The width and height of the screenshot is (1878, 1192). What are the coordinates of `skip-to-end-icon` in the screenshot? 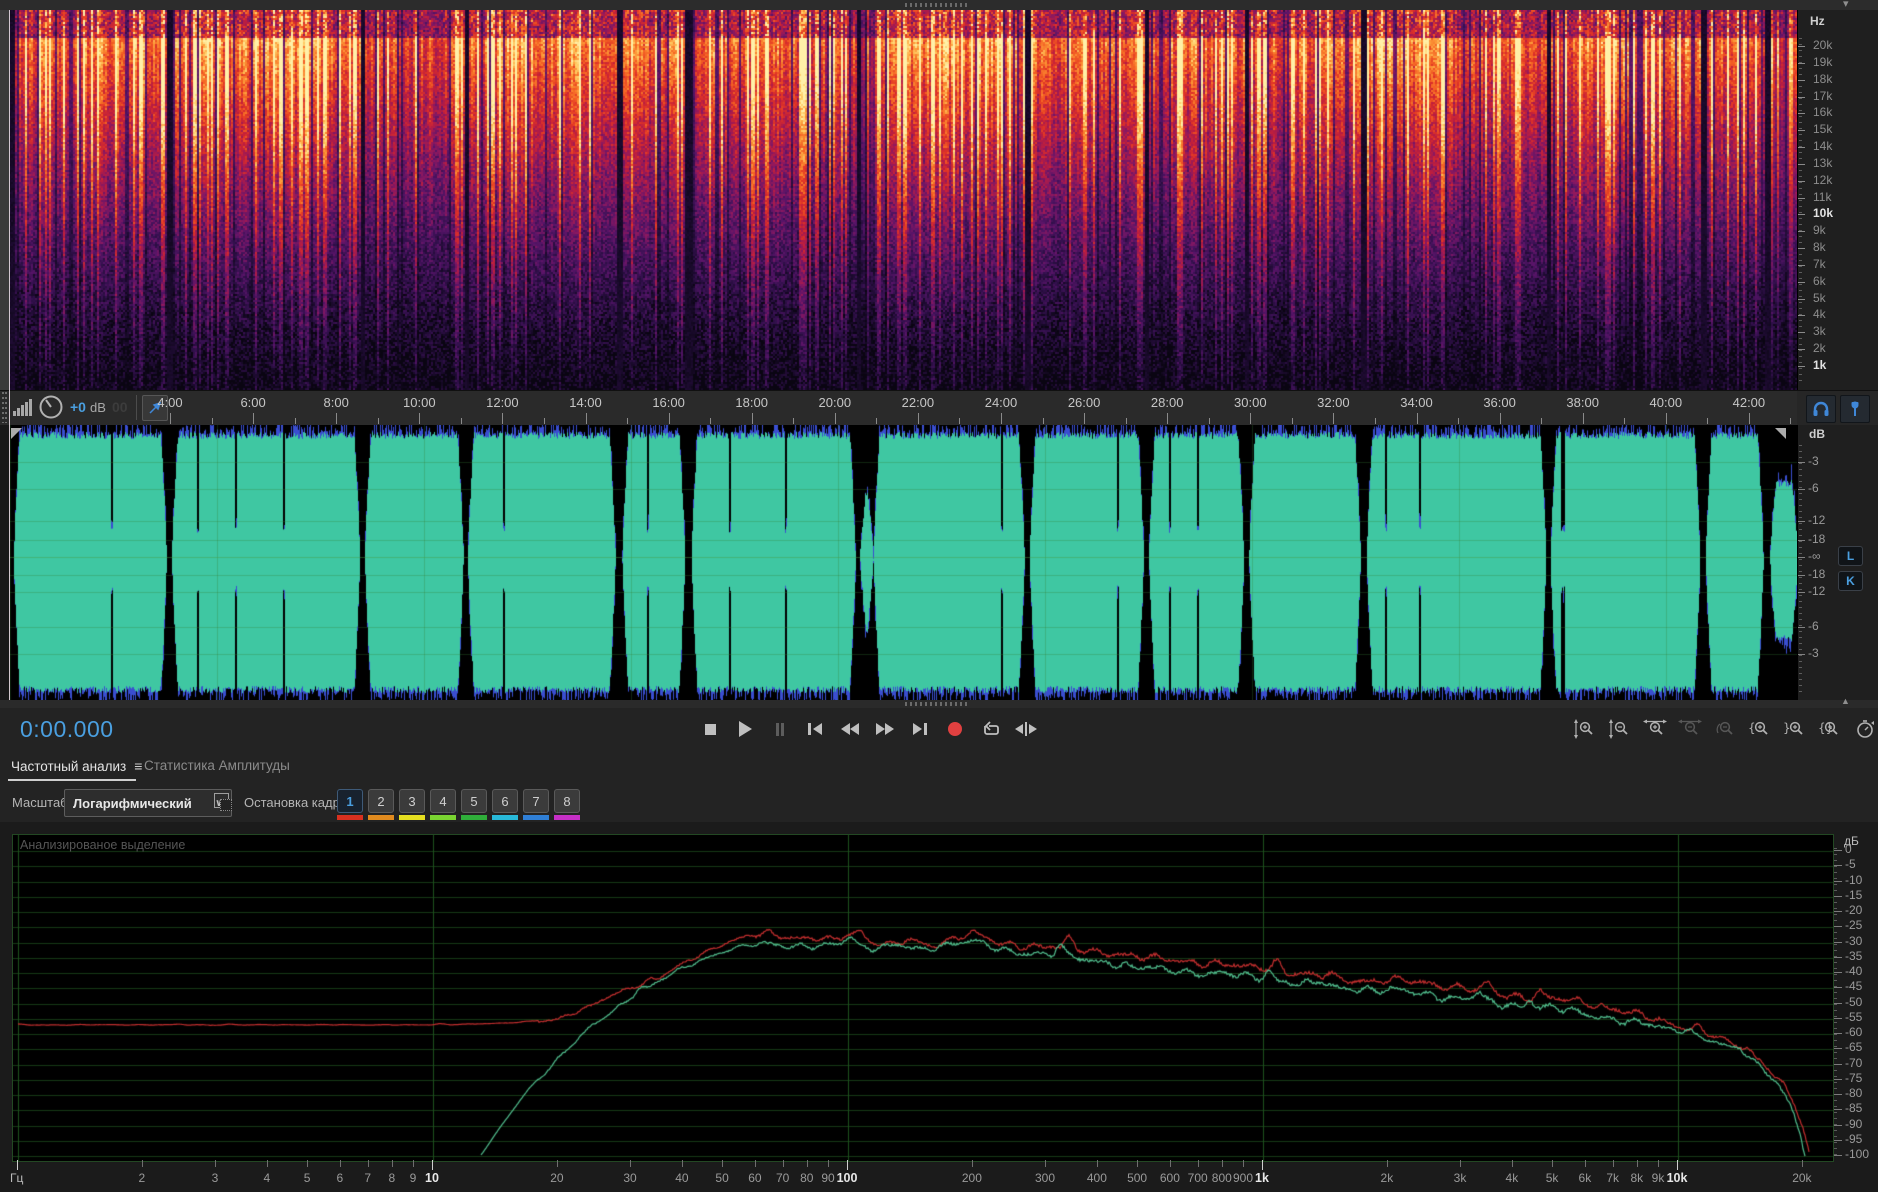 It's located at (917, 729).